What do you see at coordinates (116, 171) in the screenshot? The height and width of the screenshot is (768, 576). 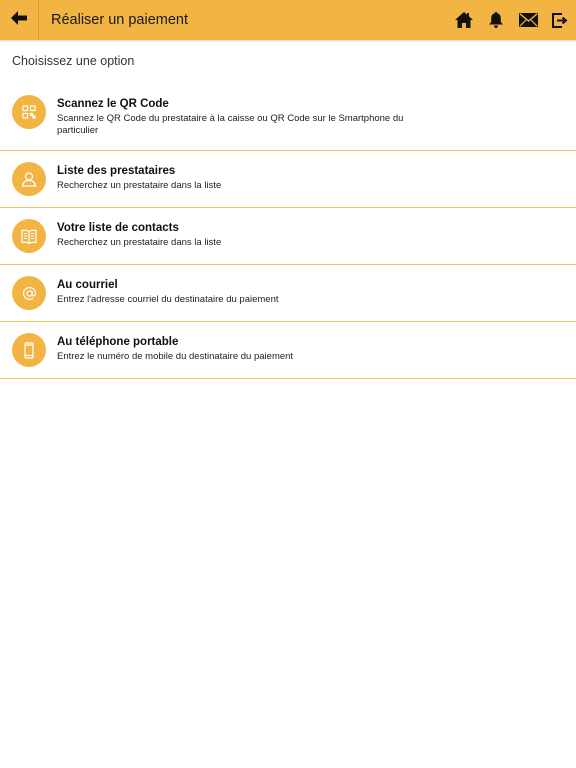 I see `option-label: Liste des prestataires` at bounding box center [116, 171].